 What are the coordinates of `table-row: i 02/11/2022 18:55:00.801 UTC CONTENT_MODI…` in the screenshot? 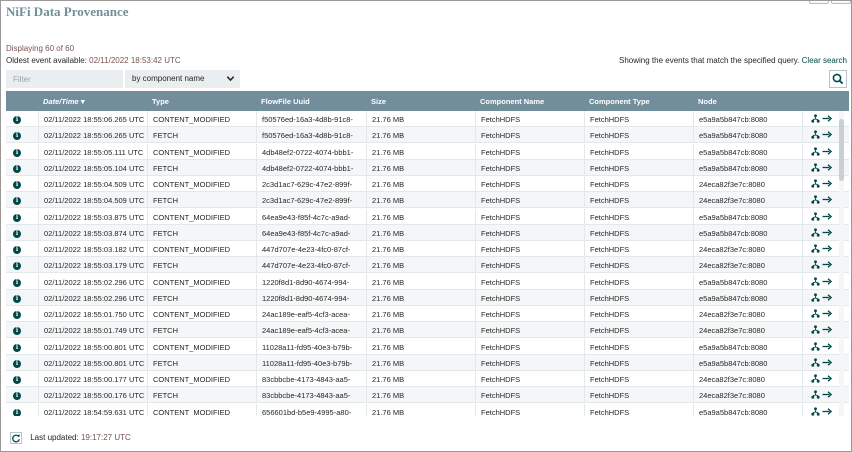 It's located at (427, 346).